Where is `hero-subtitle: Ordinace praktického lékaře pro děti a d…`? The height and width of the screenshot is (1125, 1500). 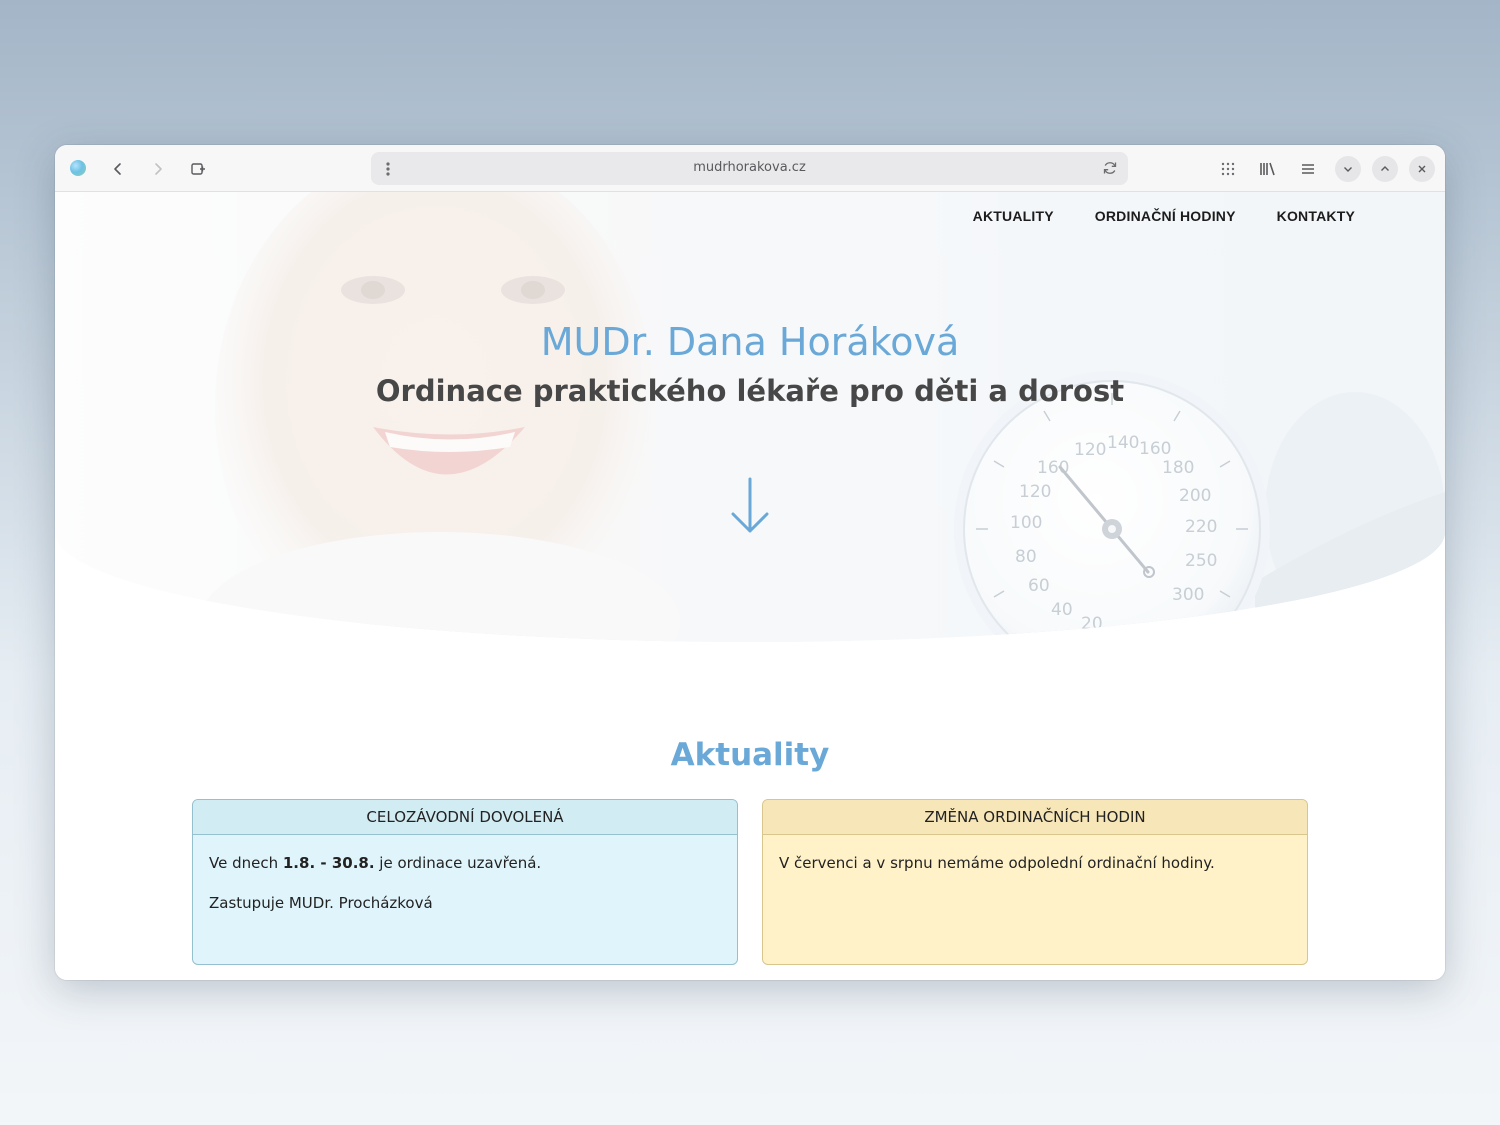
hero-subtitle: Ordinace praktického lékaře pro děti a d… is located at coordinates (750, 391).